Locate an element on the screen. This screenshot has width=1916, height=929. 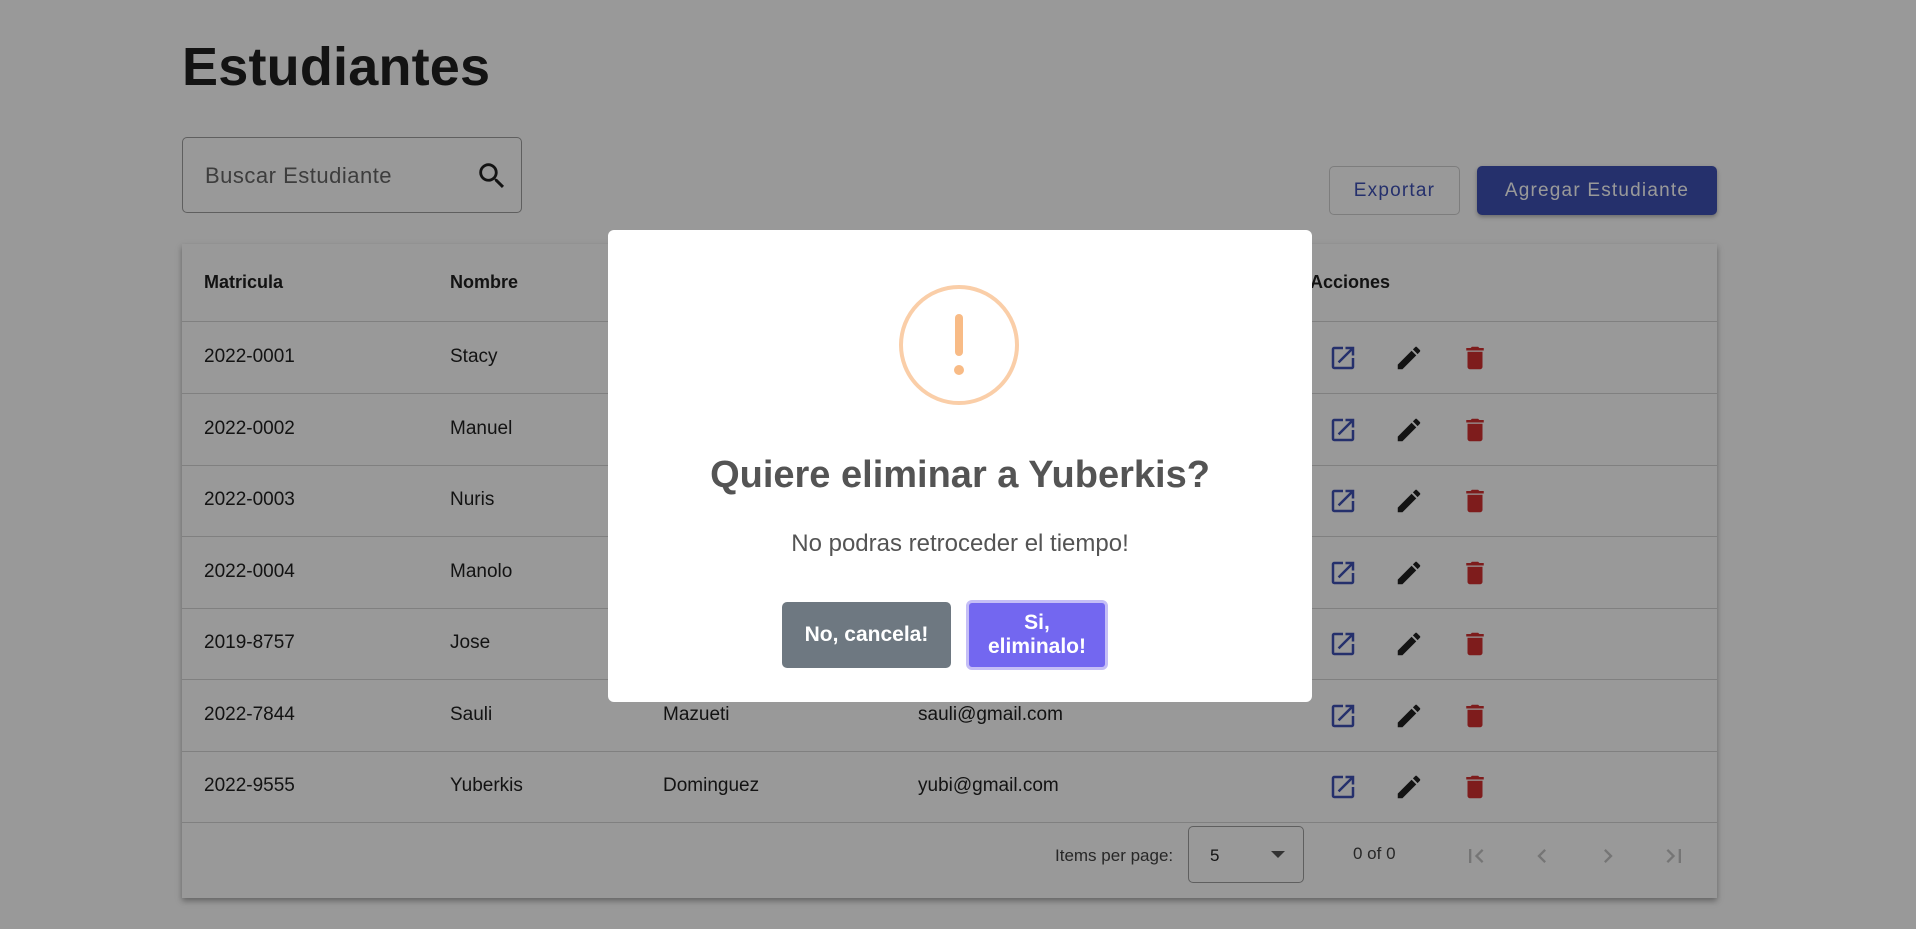
warning-exclamation-icon is located at coordinates (959, 345).